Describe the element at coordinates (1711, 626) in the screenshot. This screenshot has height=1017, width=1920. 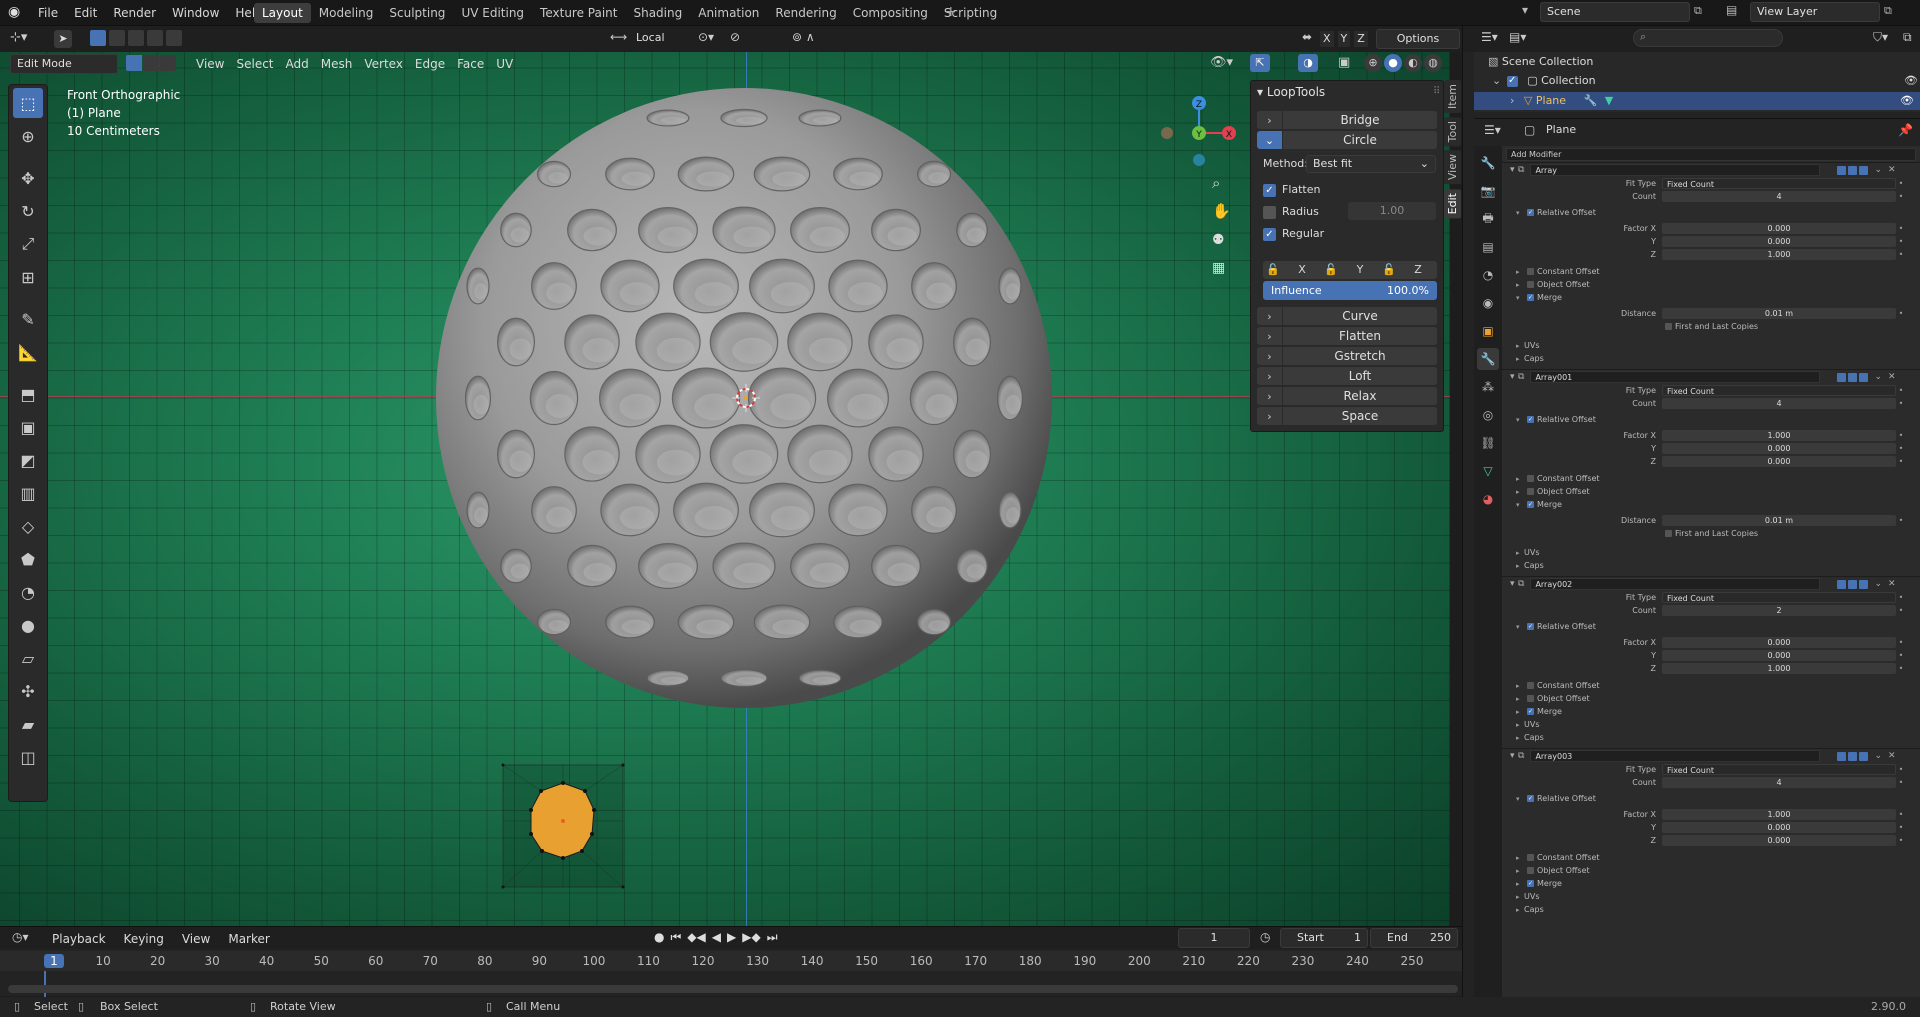
I see `relative-offset-section: ▾ ✓ Relative Offset` at that location.